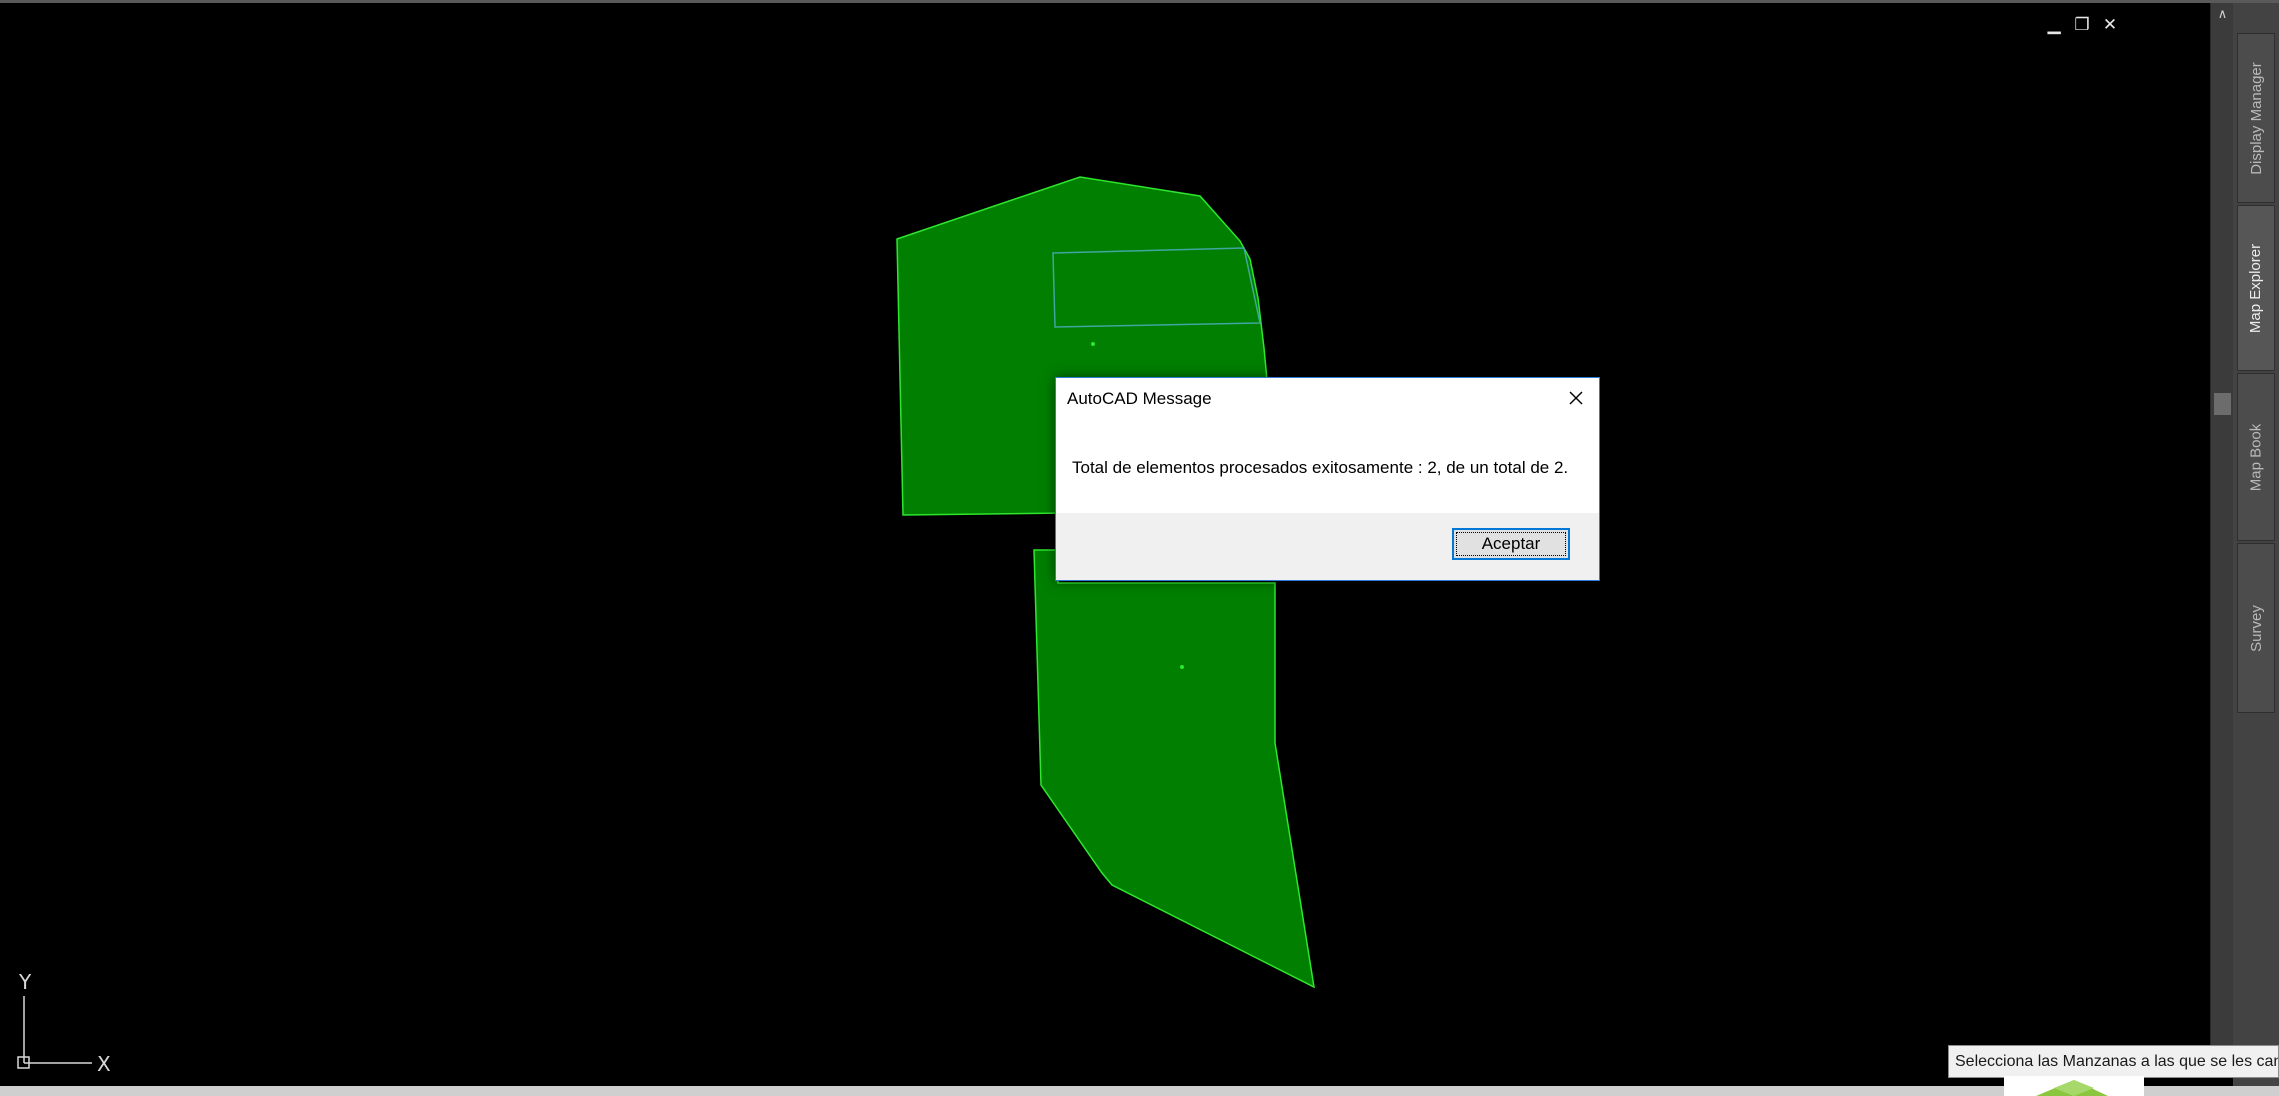  I want to click on restore-icon: ❐, so click(2082, 25).